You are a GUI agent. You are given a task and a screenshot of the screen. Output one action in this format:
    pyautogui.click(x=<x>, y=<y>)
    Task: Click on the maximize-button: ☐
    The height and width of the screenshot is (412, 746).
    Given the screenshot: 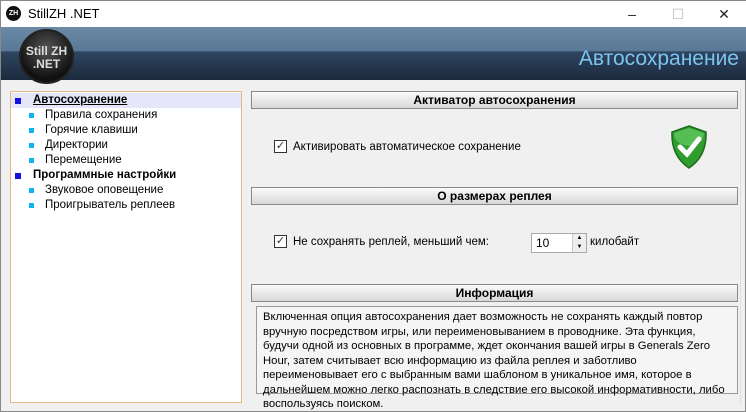 What is the action you would take?
    pyautogui.click(x=678, y=14)
    